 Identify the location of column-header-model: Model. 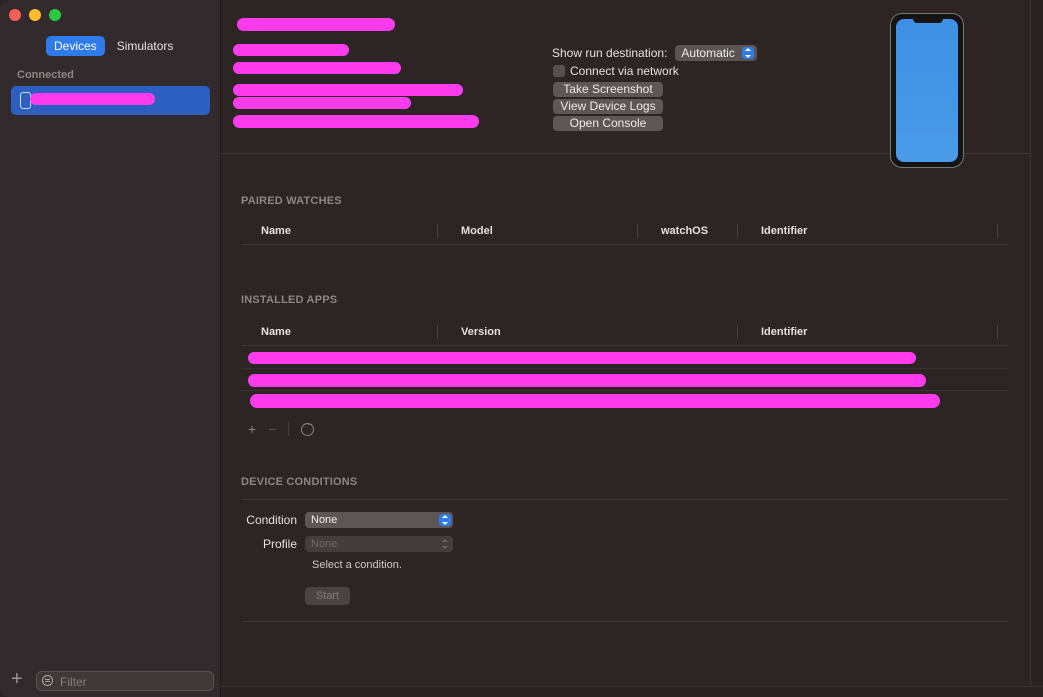
(549, 231).